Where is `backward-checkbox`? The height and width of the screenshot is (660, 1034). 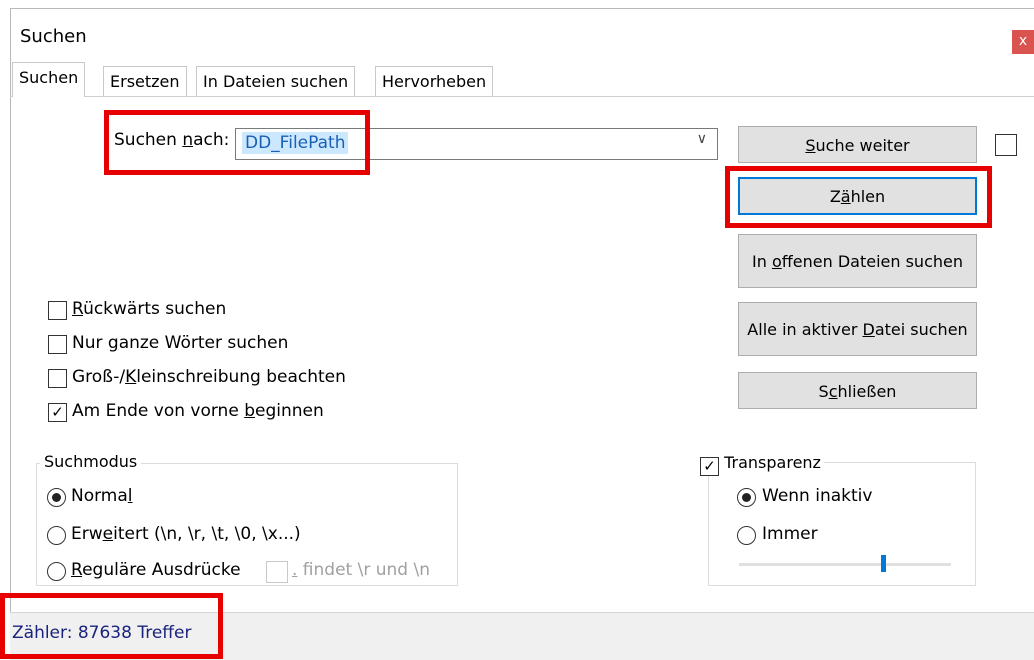
backward-checkbox is located at coordinates (57, 310).